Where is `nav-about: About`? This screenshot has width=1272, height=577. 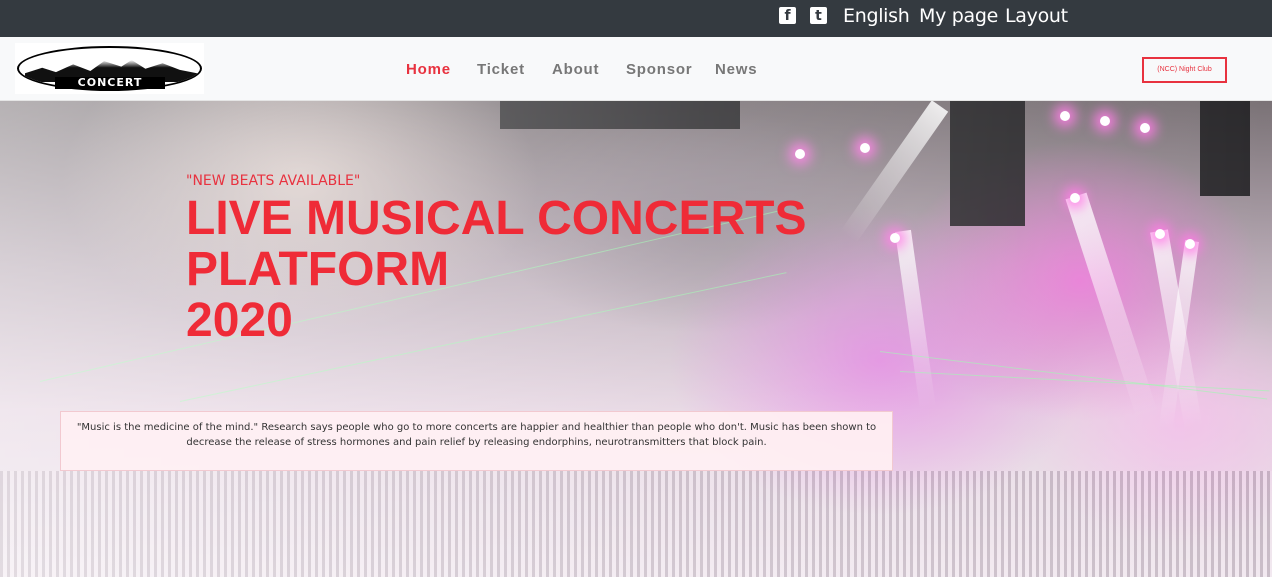
nav-about: About is located at coordinates (575, 69).